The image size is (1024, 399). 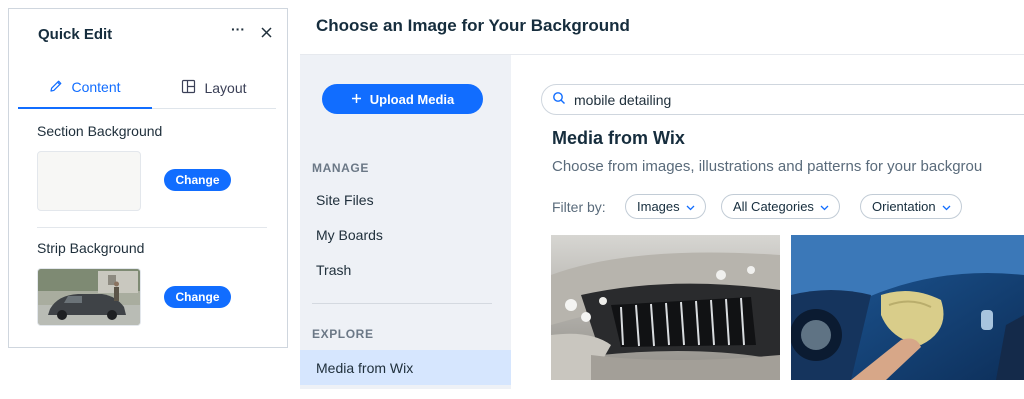 What do you see at coordinates (405, 234) in the screenshot?
I see `sidebar-item-my-boards: My Boards` at bounding box center [405, 234].